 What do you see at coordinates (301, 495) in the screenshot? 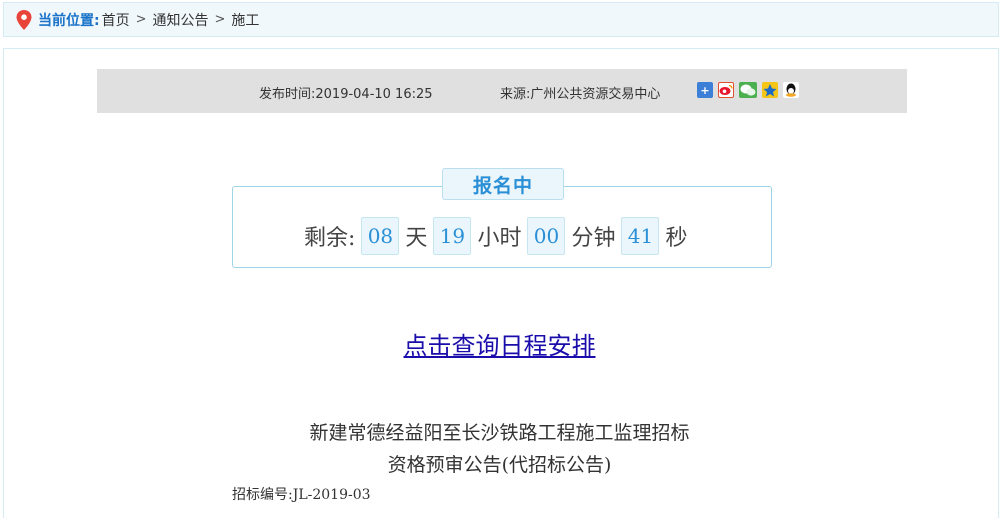
I see `tender-number: 招标编号:JL-2019-03` at bounding box center [301, 495].